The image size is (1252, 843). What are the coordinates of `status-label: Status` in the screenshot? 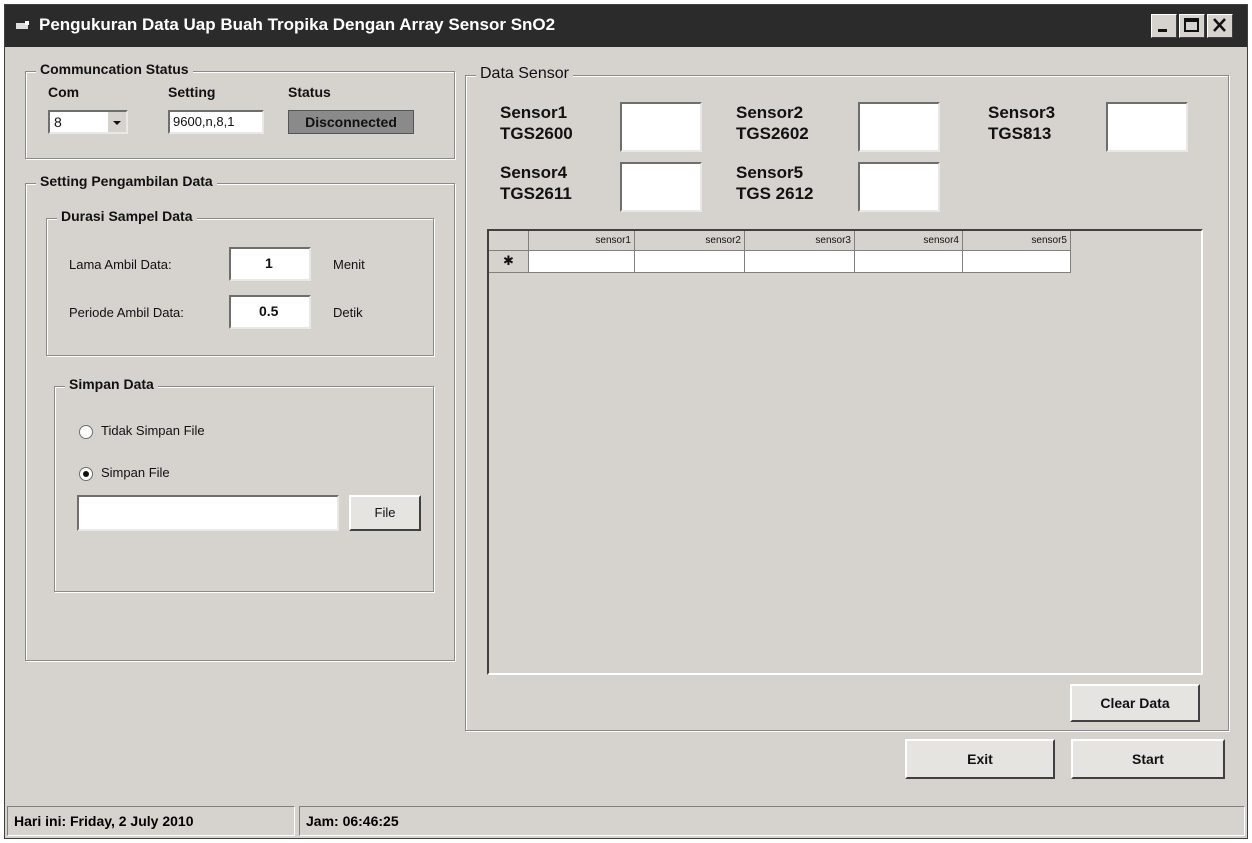 It's located at (309, 92).